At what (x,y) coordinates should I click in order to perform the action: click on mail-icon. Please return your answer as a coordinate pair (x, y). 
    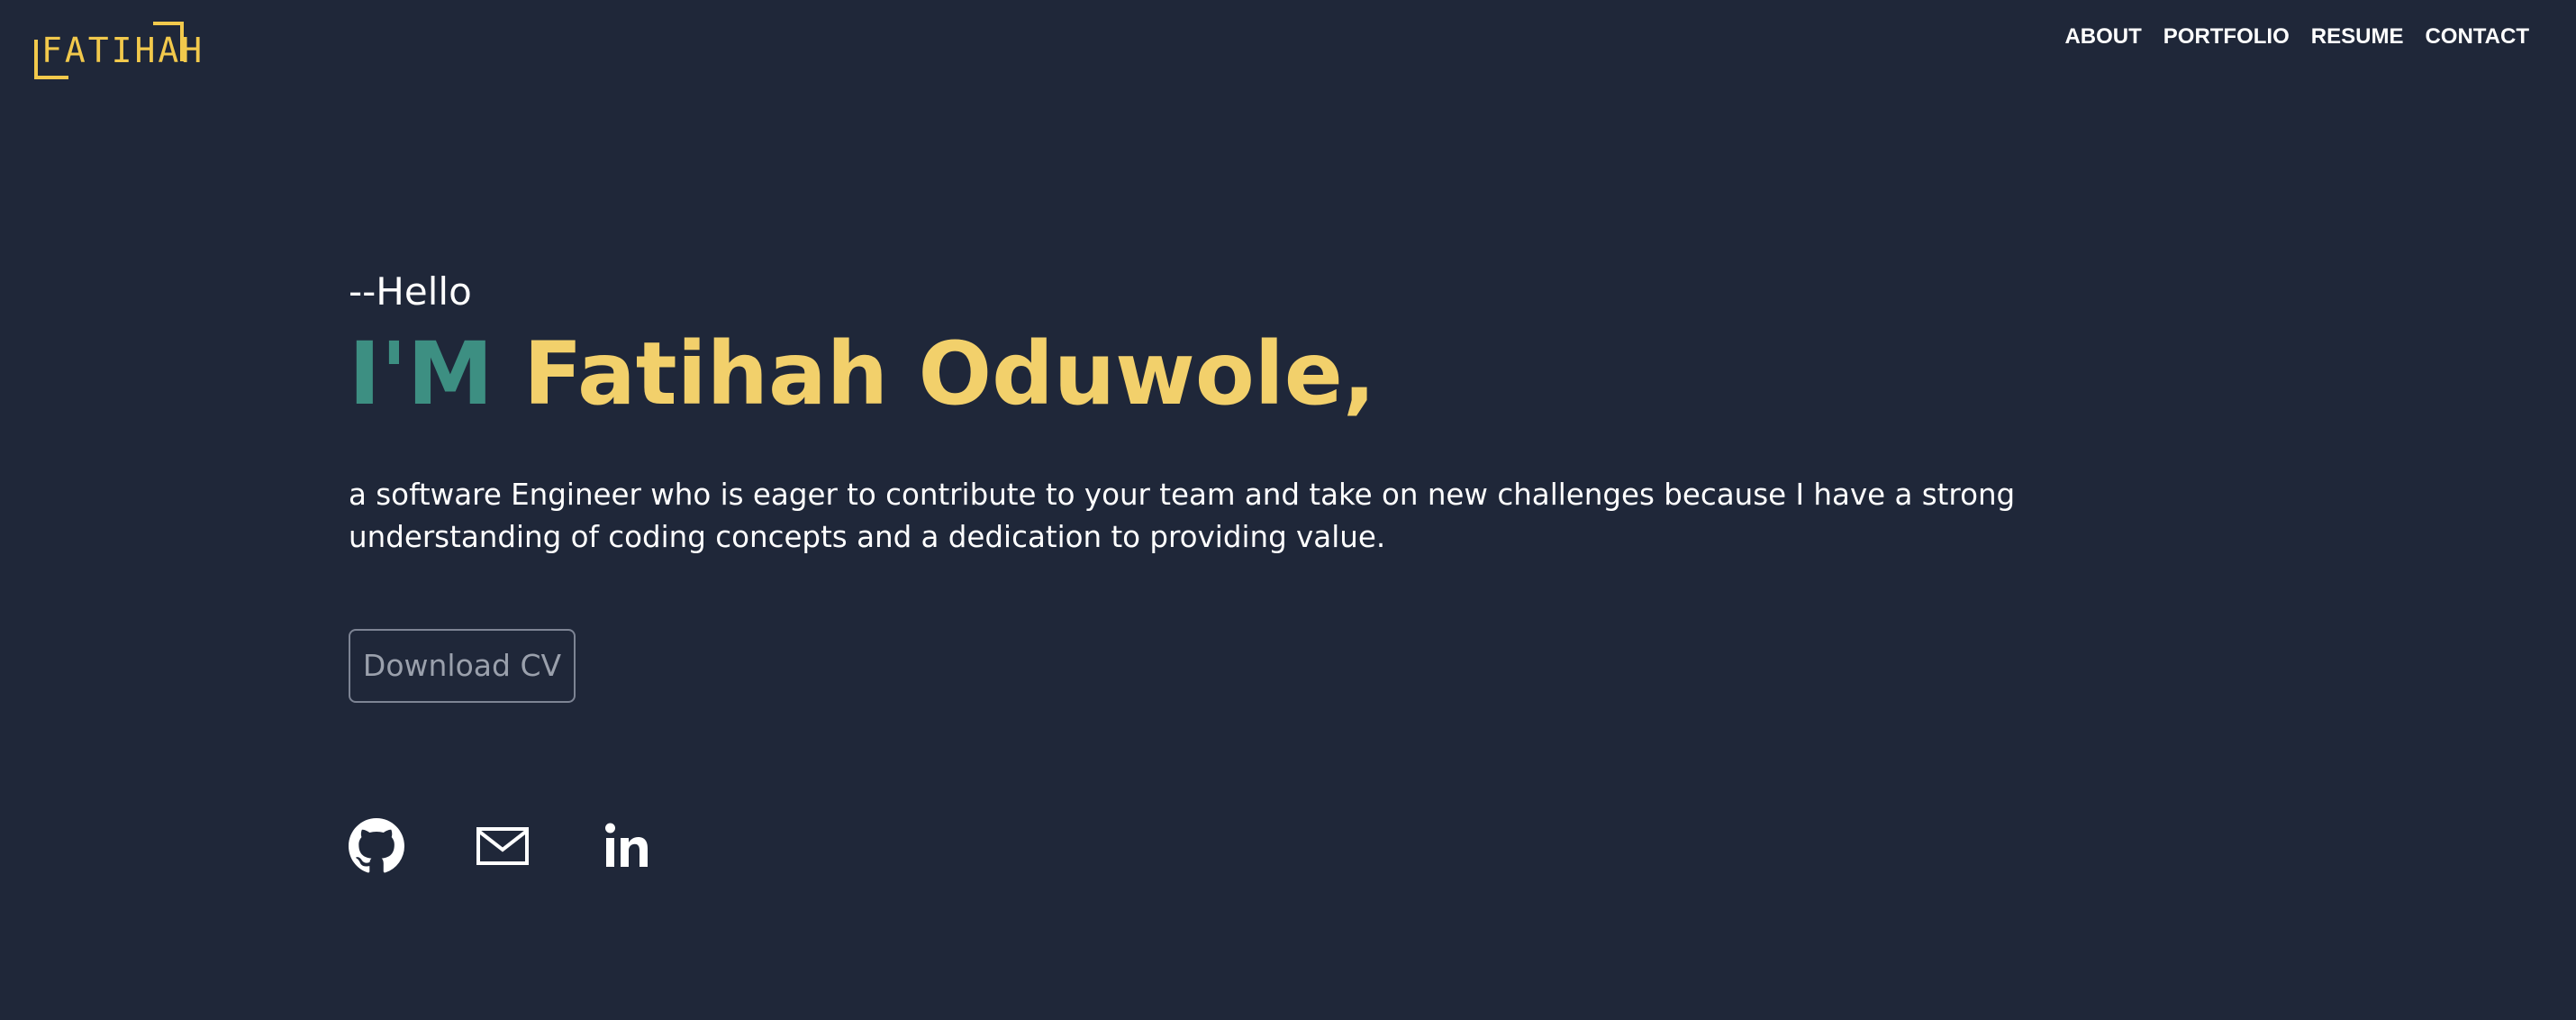
    Looking at the image, I should click on (503, 846).